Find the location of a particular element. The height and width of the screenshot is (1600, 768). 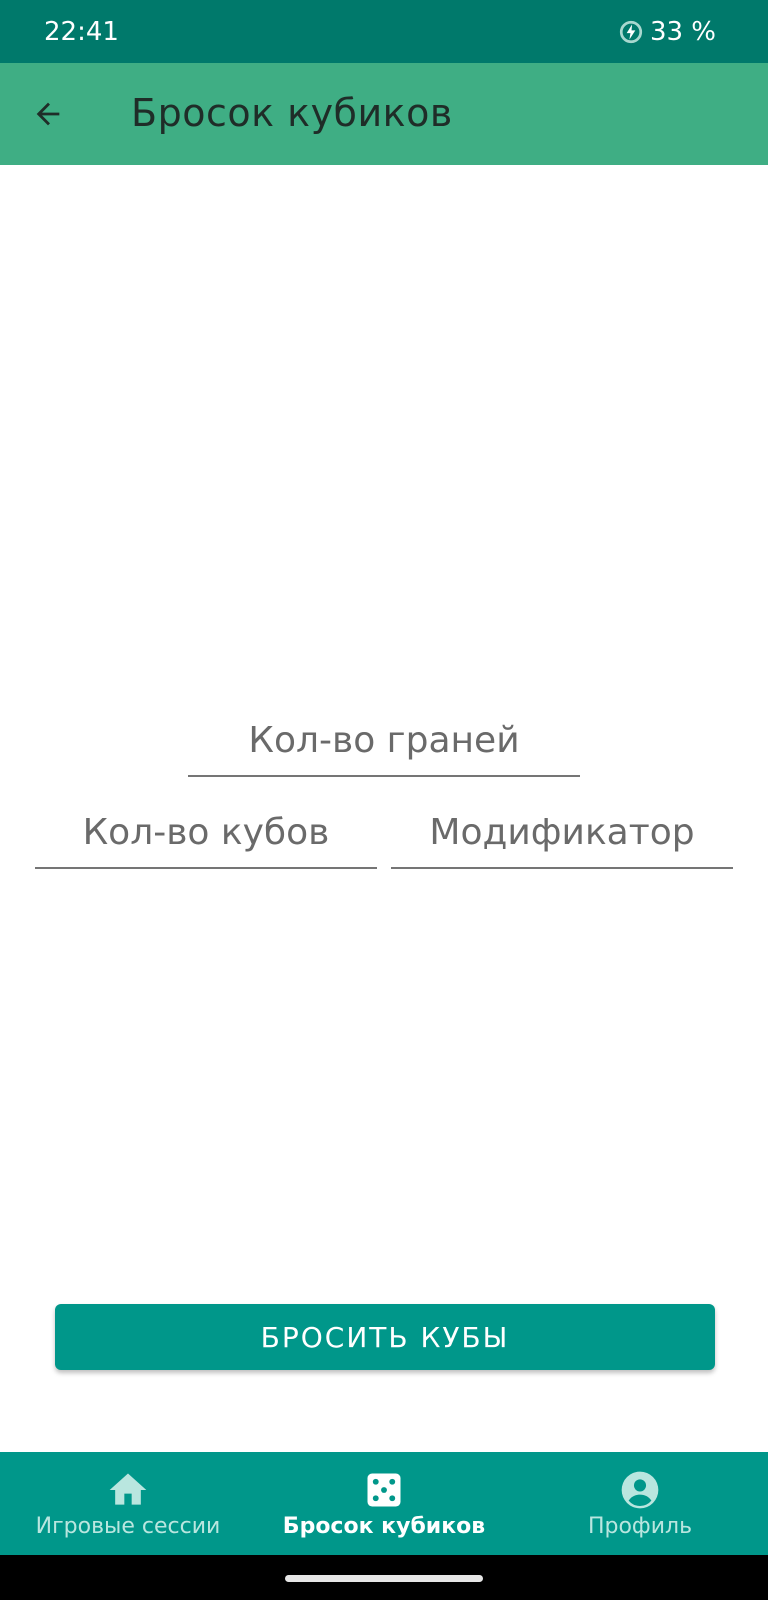

nav-label-profile: Профиль is located at coordinates (640, 1526).